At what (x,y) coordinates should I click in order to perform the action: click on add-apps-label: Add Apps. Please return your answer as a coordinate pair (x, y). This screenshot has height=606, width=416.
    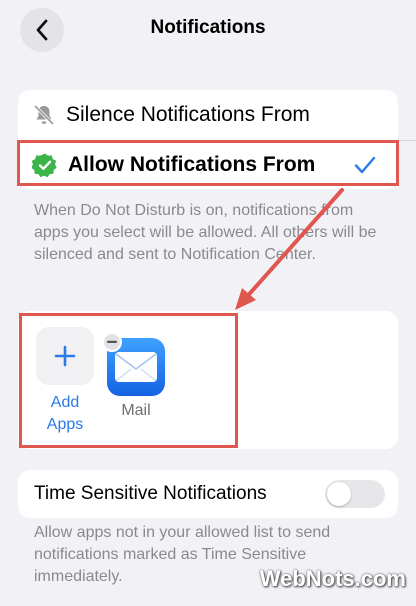
    Looking at the image, I should click on (65, 413).